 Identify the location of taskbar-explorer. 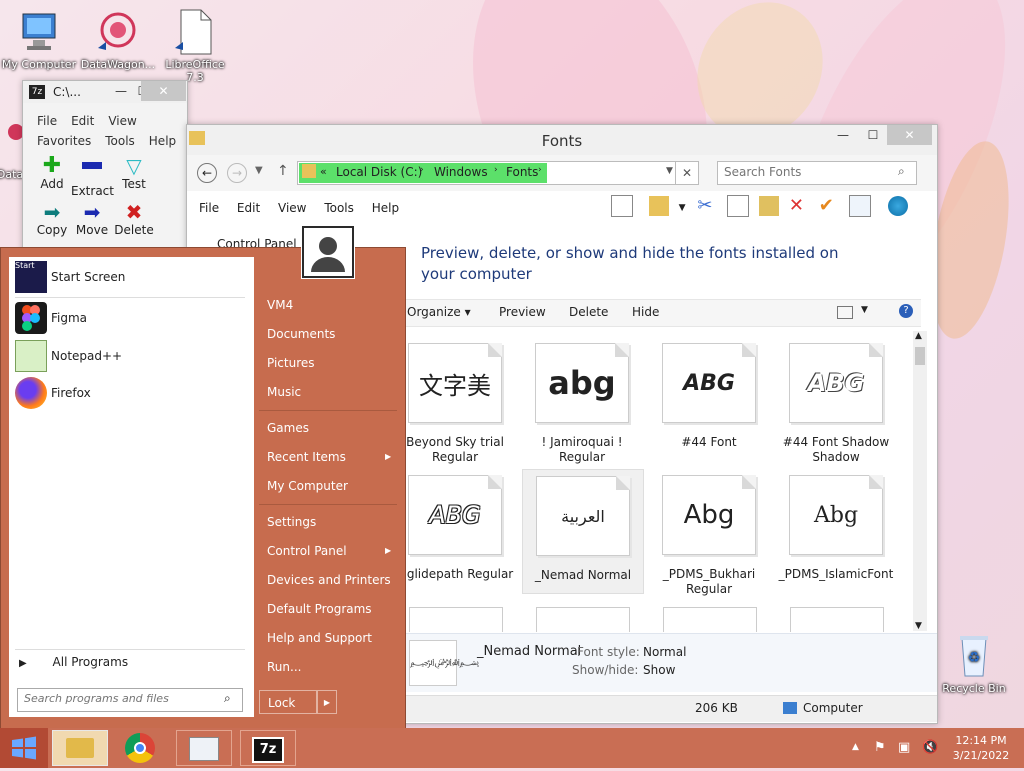
(80, 748).